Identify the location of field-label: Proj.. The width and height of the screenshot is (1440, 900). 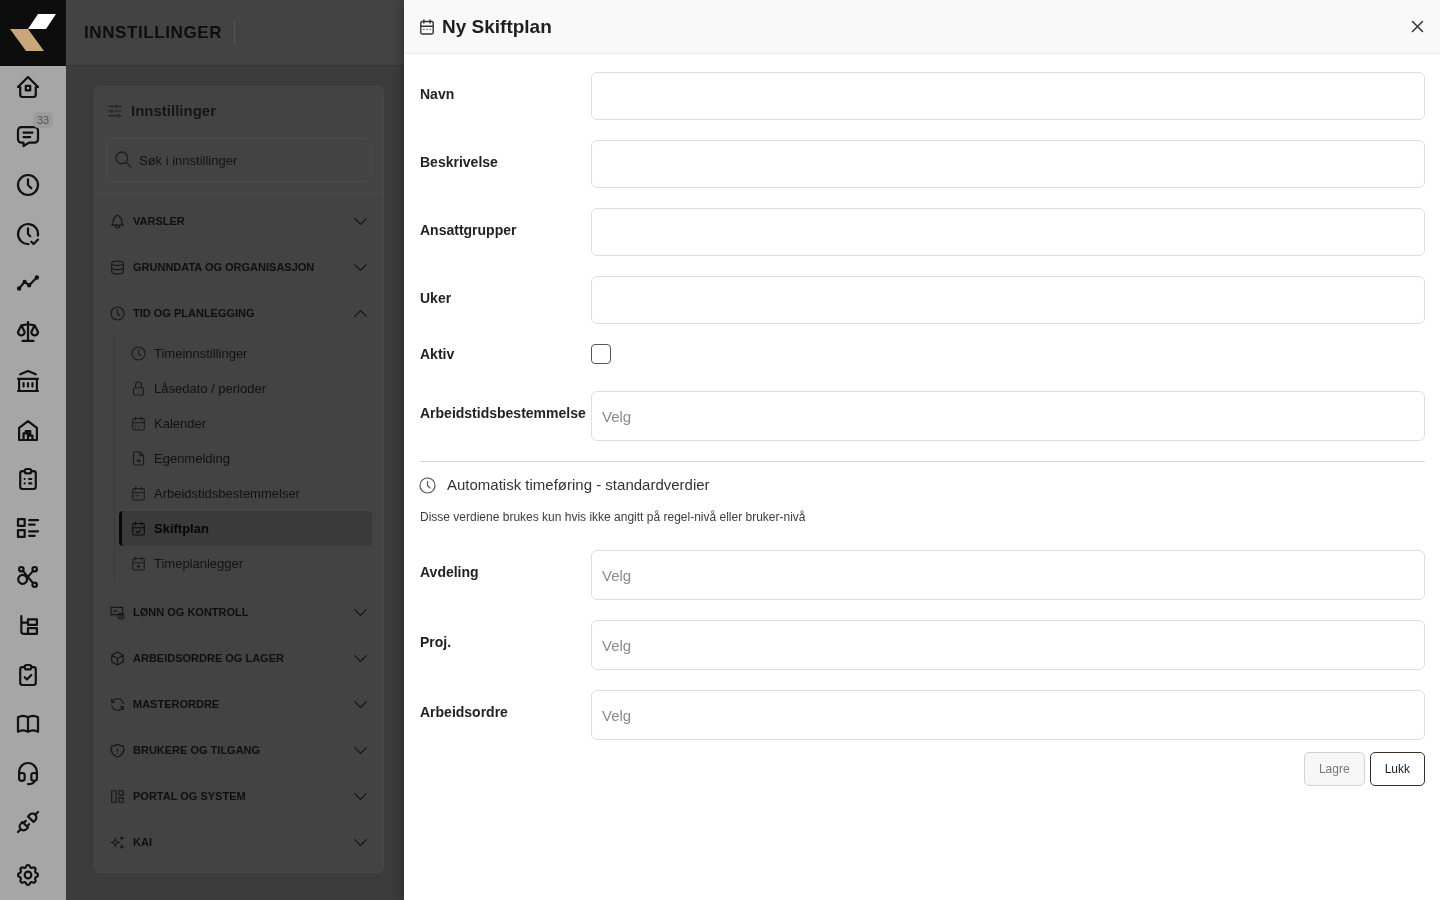
(436, 642).